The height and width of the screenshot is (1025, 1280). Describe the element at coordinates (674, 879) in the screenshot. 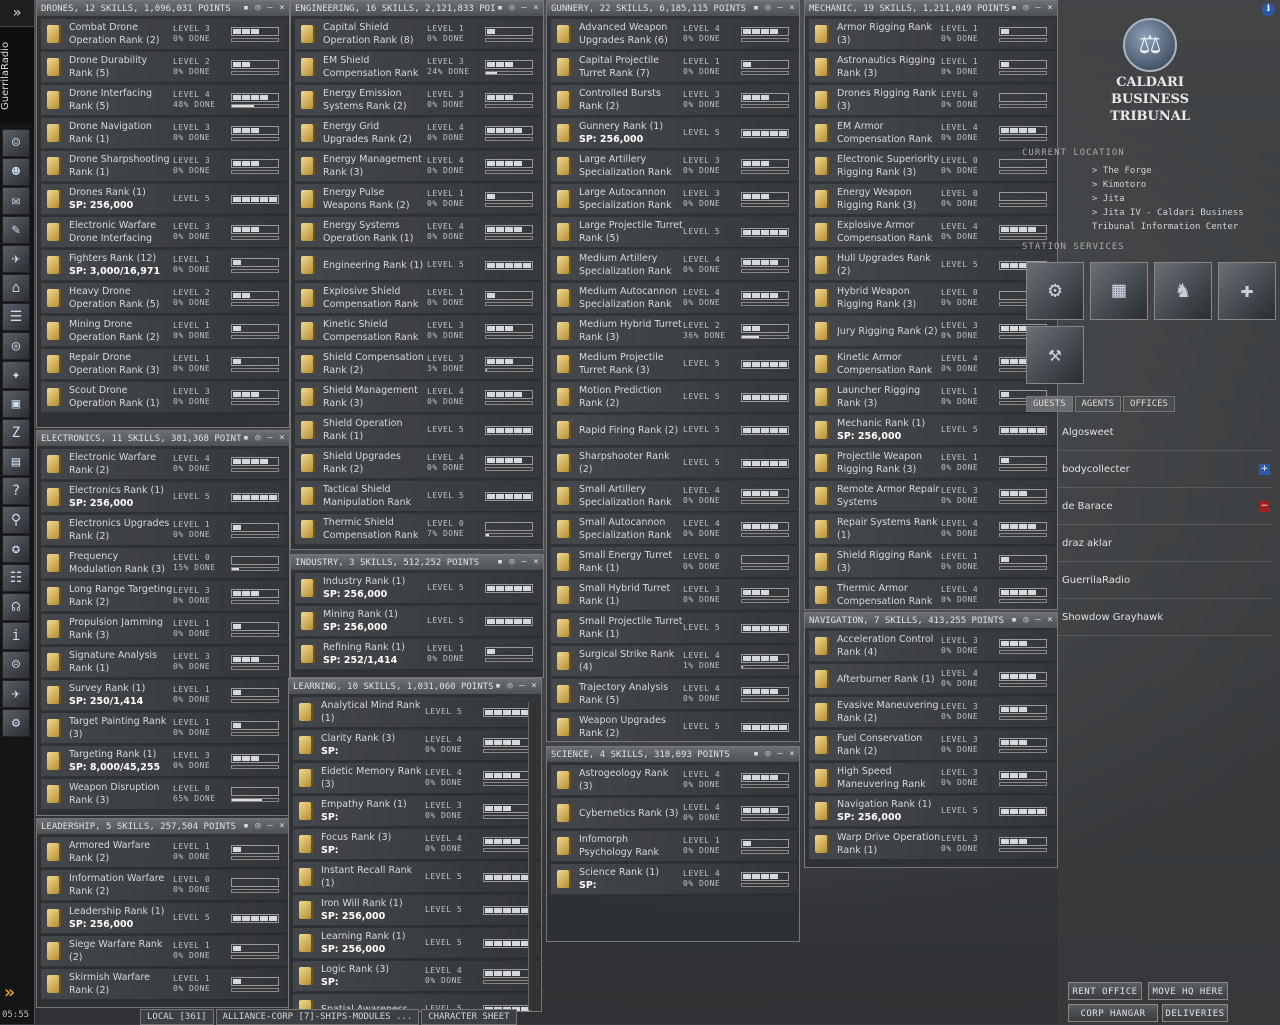

I see `skill-row: Science Rank (1)SP:LEVEL 40% DONE` at that location.